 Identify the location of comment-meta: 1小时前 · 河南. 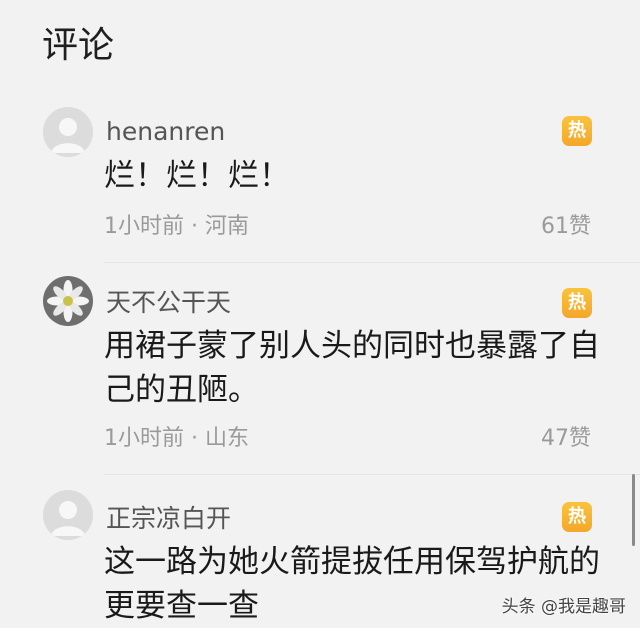
(176, 227).